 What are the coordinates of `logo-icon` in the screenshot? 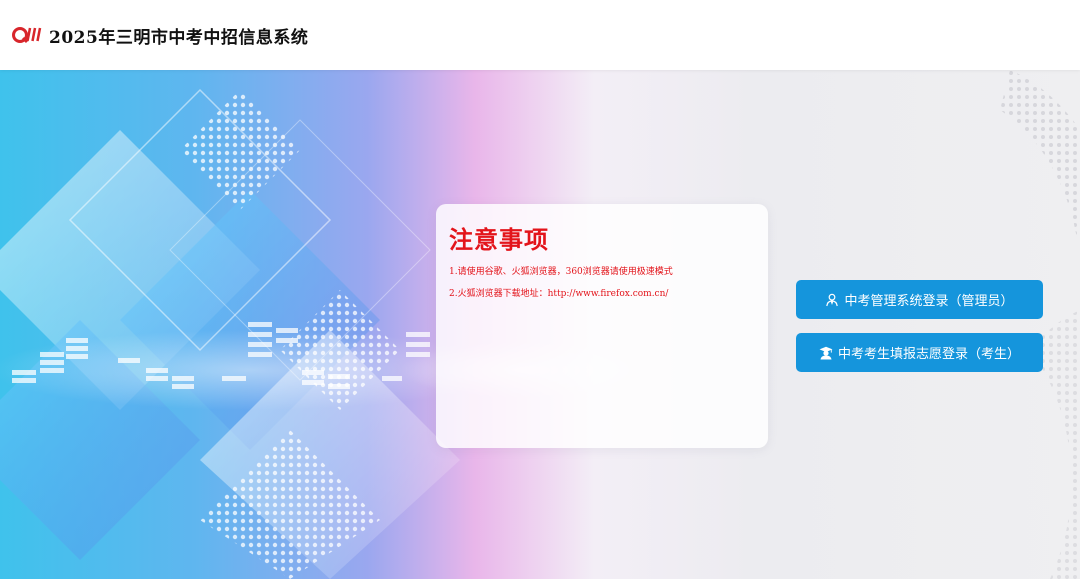 It's located at (27, 35).